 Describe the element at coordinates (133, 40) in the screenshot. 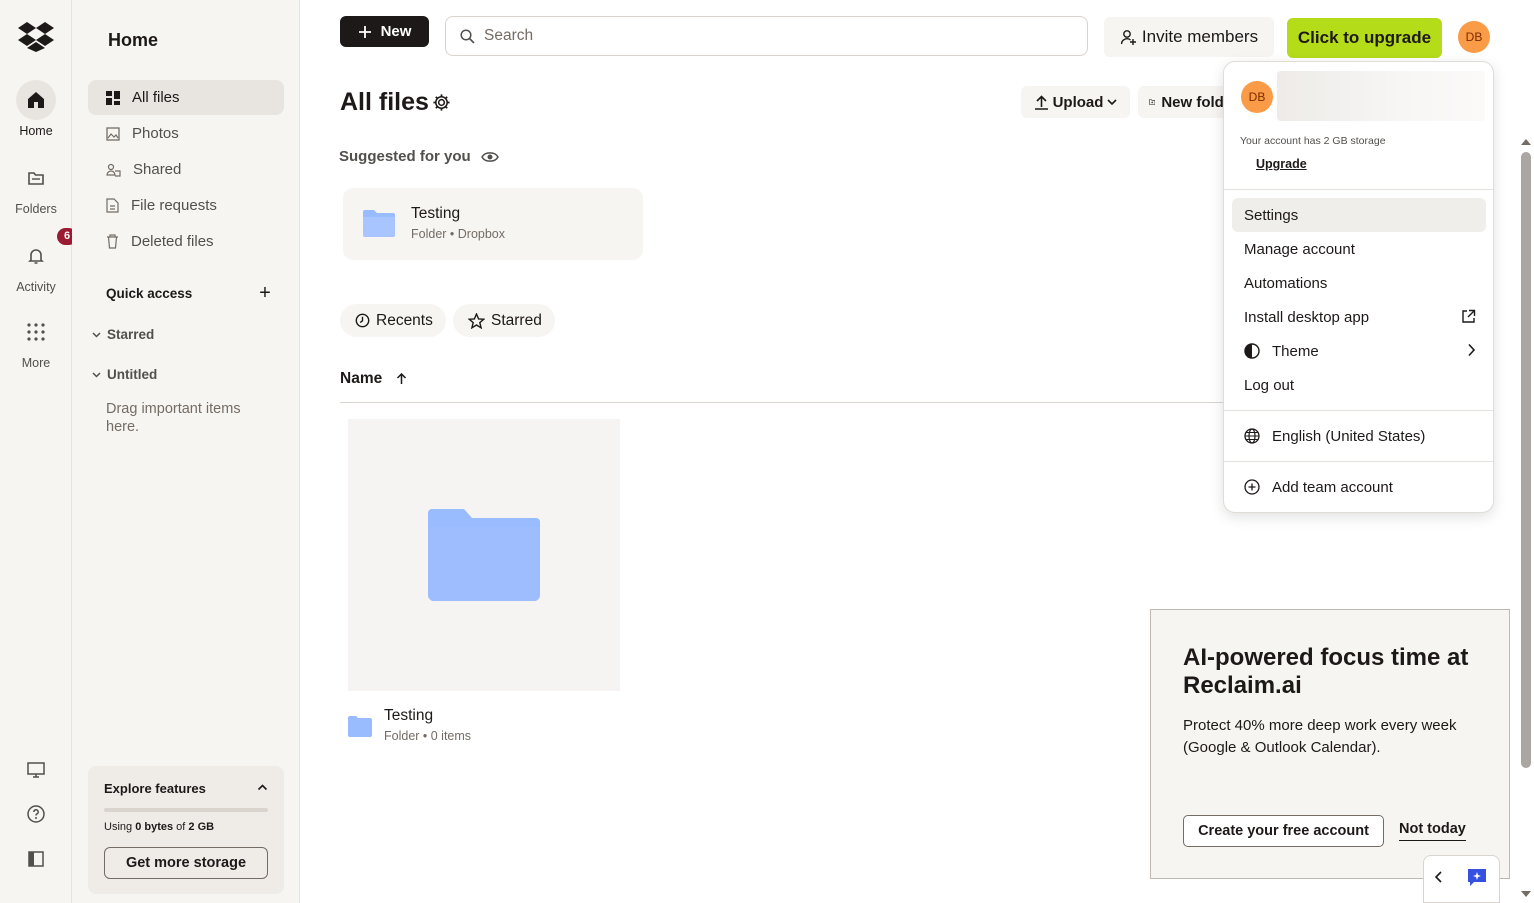

I see `sidebar-title: Home` at that location.